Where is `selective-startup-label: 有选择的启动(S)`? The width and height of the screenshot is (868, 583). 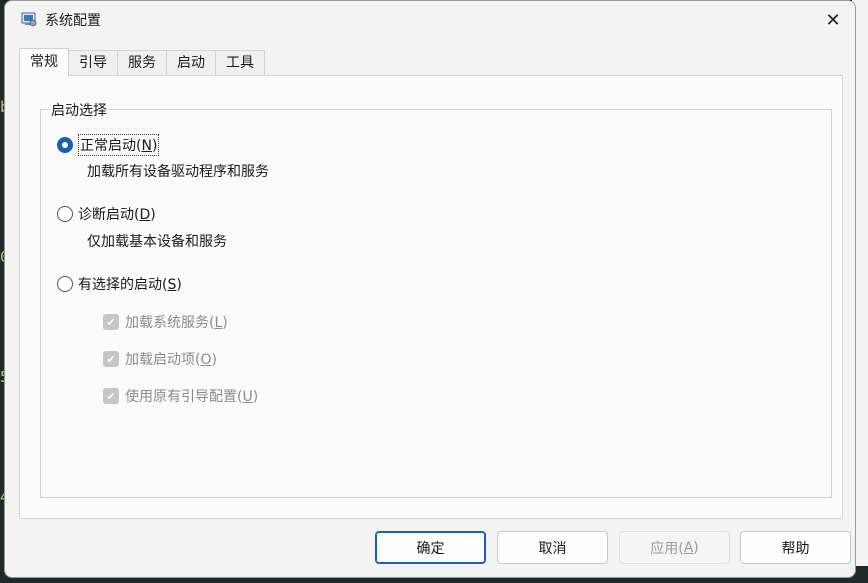 selective-startup-label: 有选择的启动(S) is located at coordinates (130, 285).